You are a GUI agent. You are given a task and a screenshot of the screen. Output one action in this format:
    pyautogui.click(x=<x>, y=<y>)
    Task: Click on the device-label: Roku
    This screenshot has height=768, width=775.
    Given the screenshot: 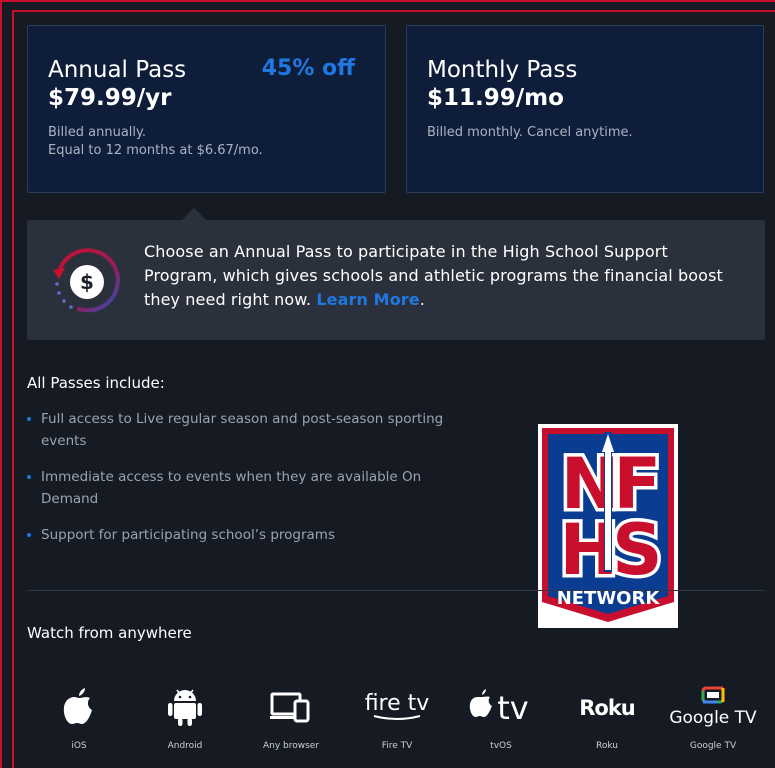 What is the action you would take?
    pyautogui.click(x=607, y=746)
    